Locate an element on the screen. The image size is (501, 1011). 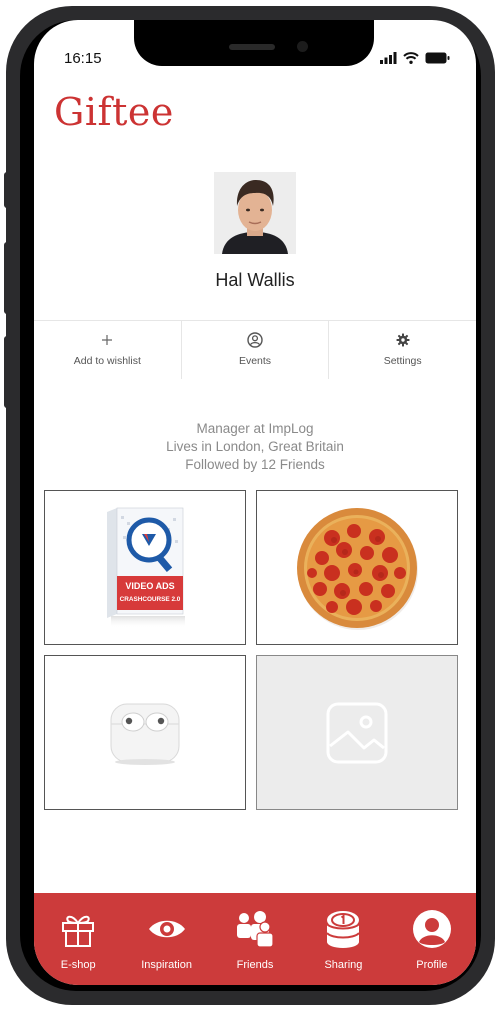
profile-icon is located at coordinates (432, 929).